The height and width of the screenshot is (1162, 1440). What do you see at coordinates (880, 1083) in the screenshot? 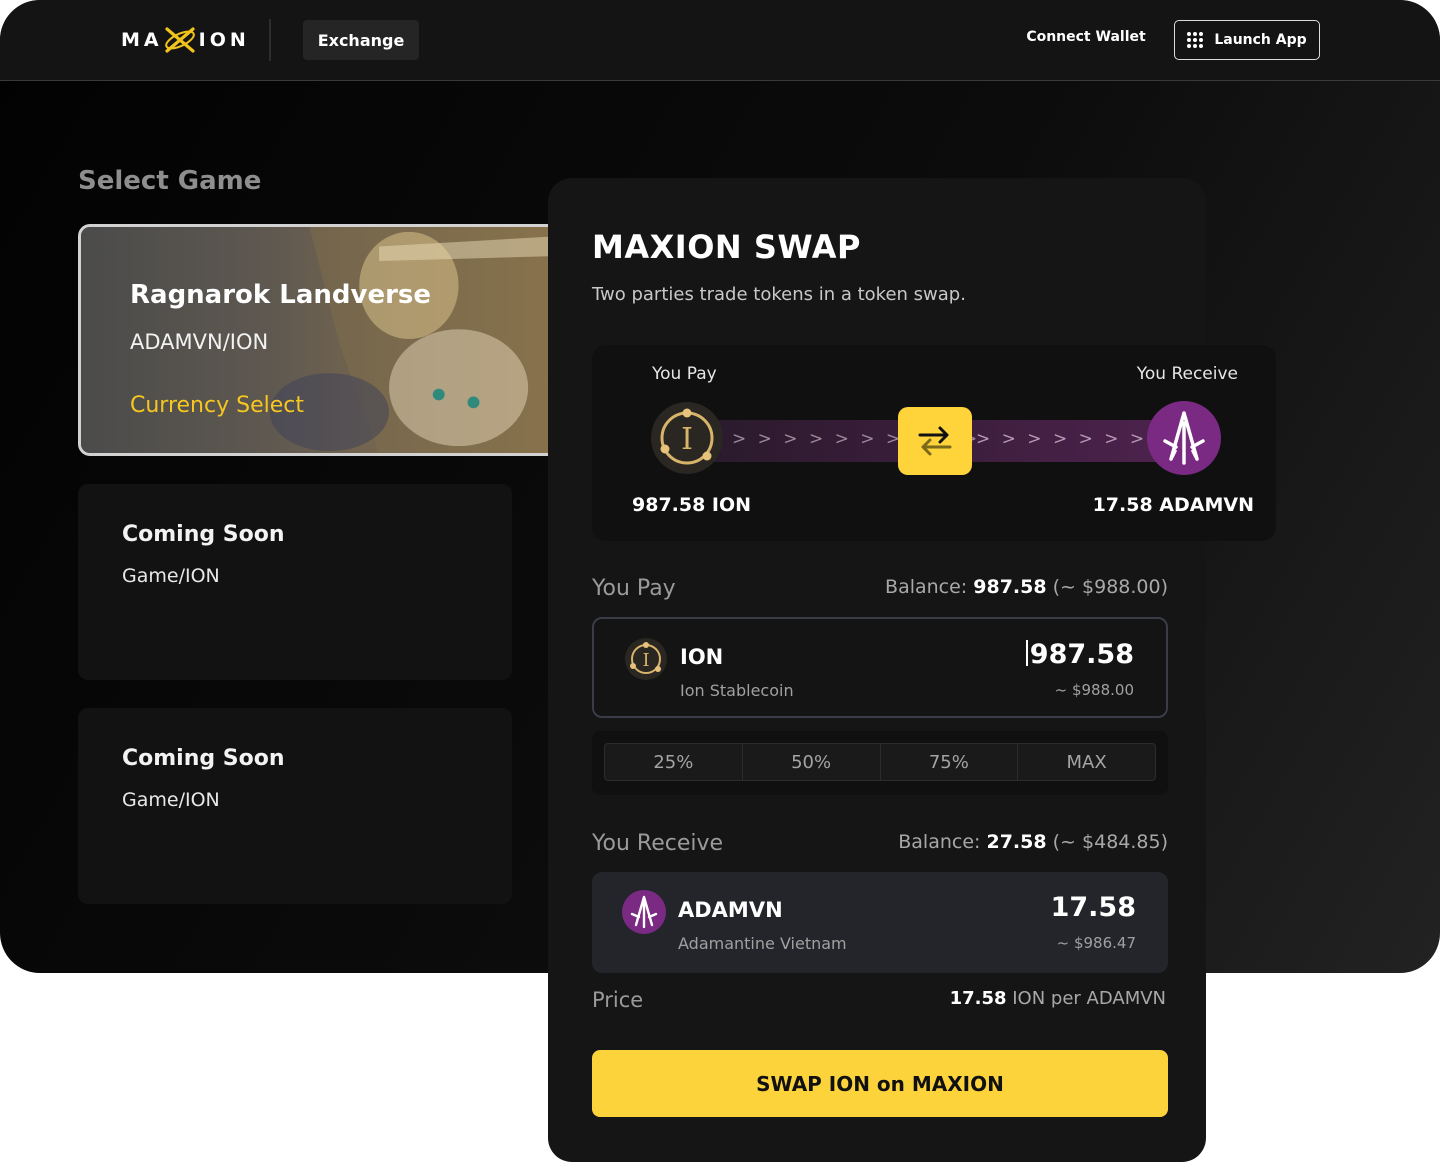
I see `swap-submit-button: SWAP ION on MAXION` at bounding box center [880, 1083].